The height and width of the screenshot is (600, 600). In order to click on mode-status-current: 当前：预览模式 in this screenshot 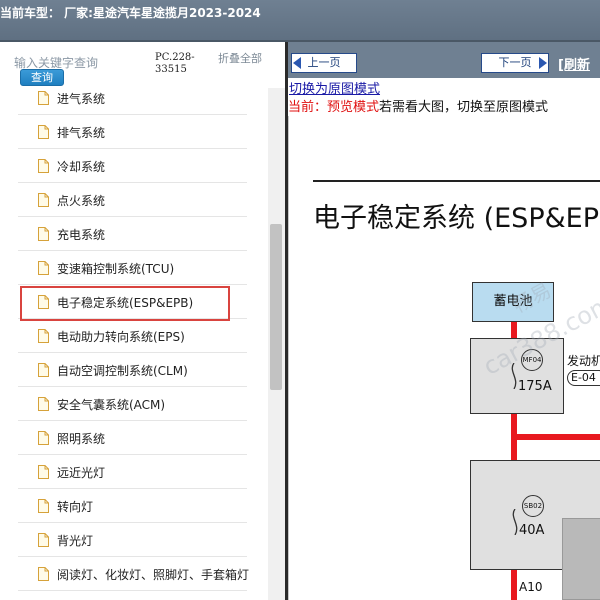, I will do `click(334, 107)`.